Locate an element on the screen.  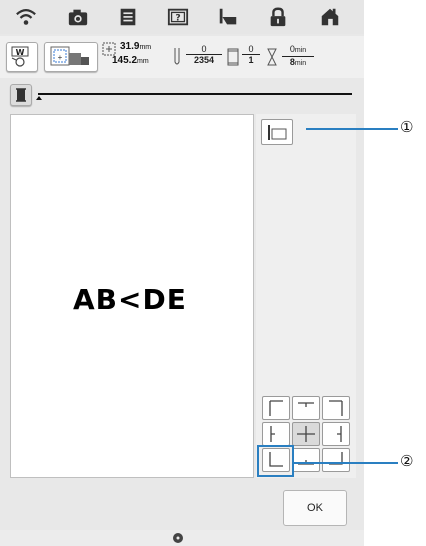
pattern-preview: AB<DE is located at coordinates (130, 299).